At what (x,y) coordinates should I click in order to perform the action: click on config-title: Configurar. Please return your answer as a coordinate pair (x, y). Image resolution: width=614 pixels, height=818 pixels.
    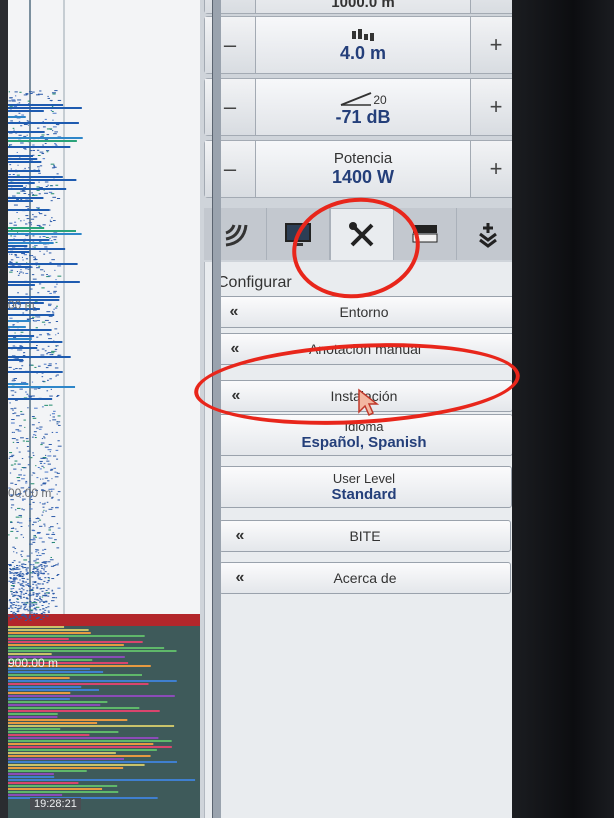
    Looking at the image, I should click on (254, 282).